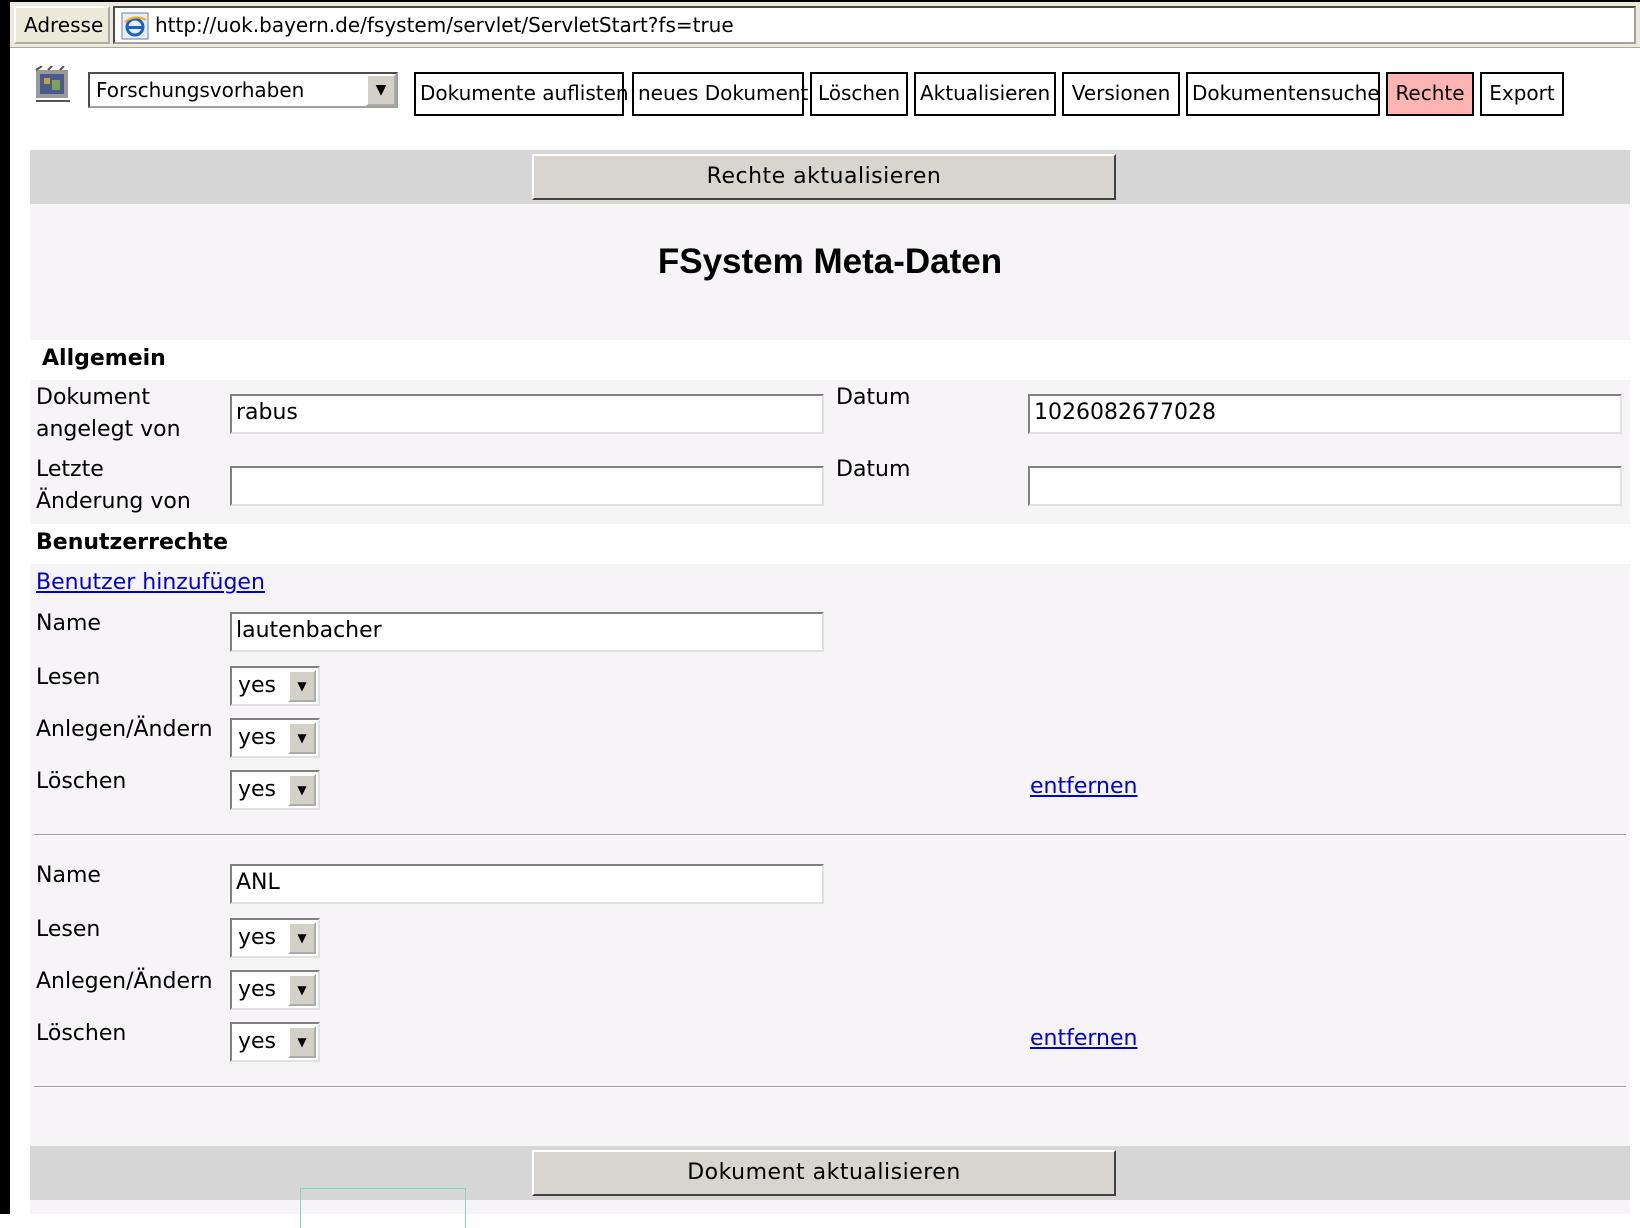 This screenshot has width=1640, height=1228. What do you see at coordinates (62, 25) in the screenshot?
I see `address-label: Adresse` at bounding box center [62, 25].